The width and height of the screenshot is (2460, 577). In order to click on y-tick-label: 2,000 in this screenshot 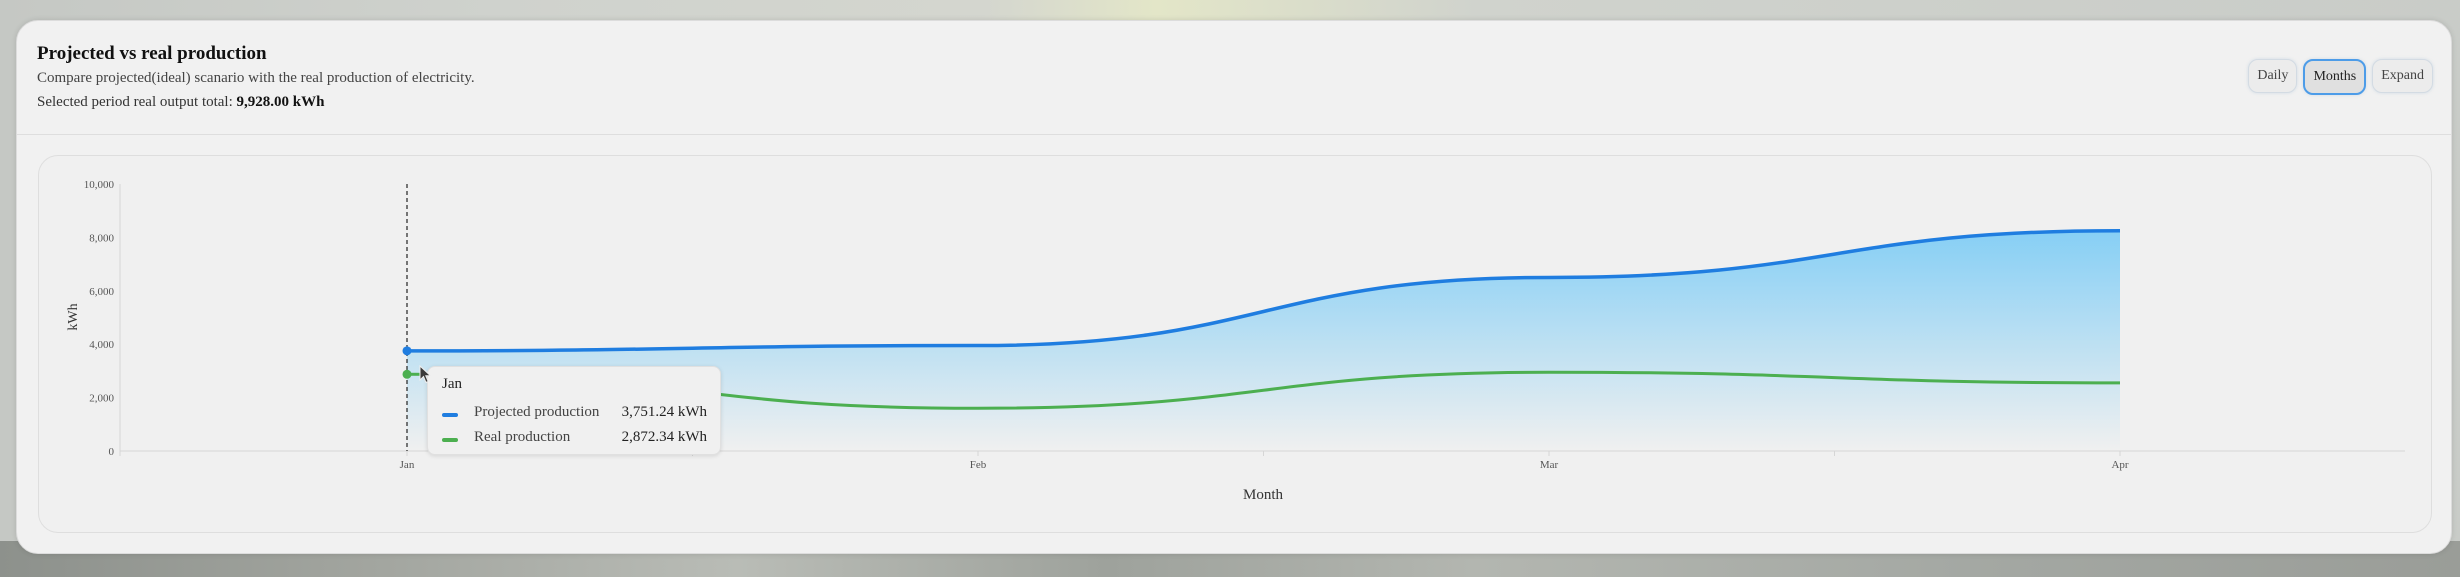, I will do `click(101, 399)`.